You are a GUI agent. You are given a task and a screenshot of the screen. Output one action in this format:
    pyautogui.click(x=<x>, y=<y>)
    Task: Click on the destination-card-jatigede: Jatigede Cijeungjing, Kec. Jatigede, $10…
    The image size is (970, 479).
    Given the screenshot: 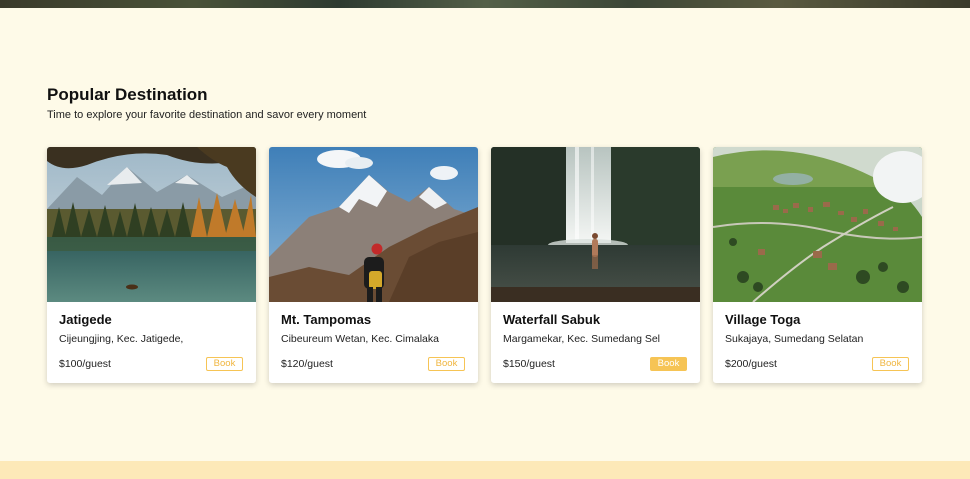 What is the action you would take?
    pyautogui.click(x=151, y=265)
    